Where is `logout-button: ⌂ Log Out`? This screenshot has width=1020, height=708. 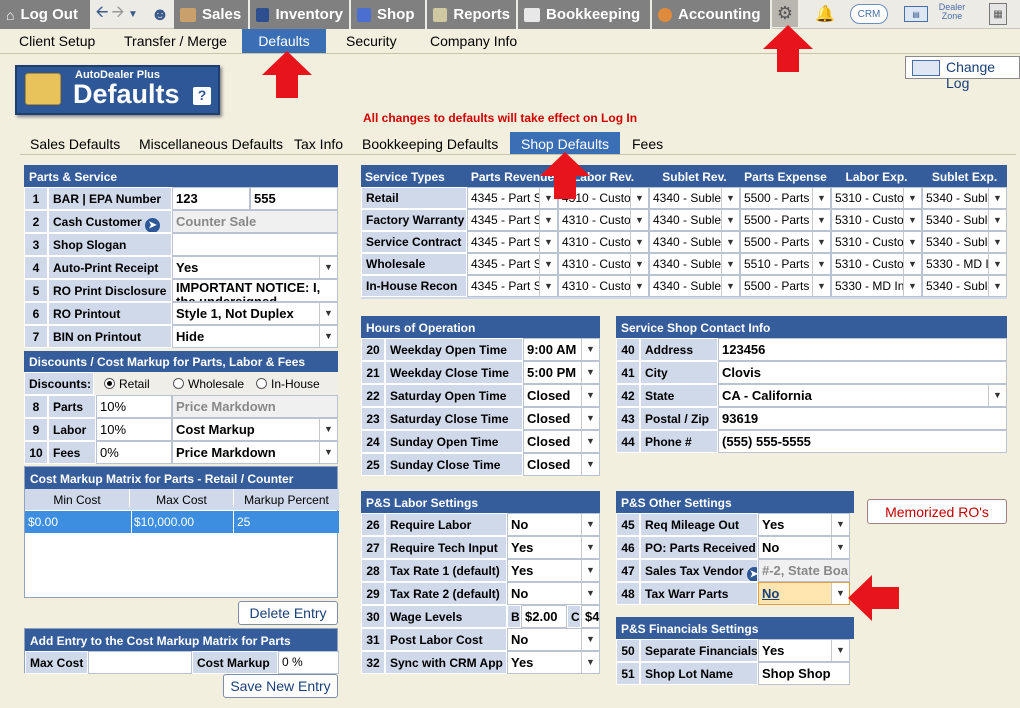 logout-button: ⌂ Log Out is located at coordinates (46, 14).